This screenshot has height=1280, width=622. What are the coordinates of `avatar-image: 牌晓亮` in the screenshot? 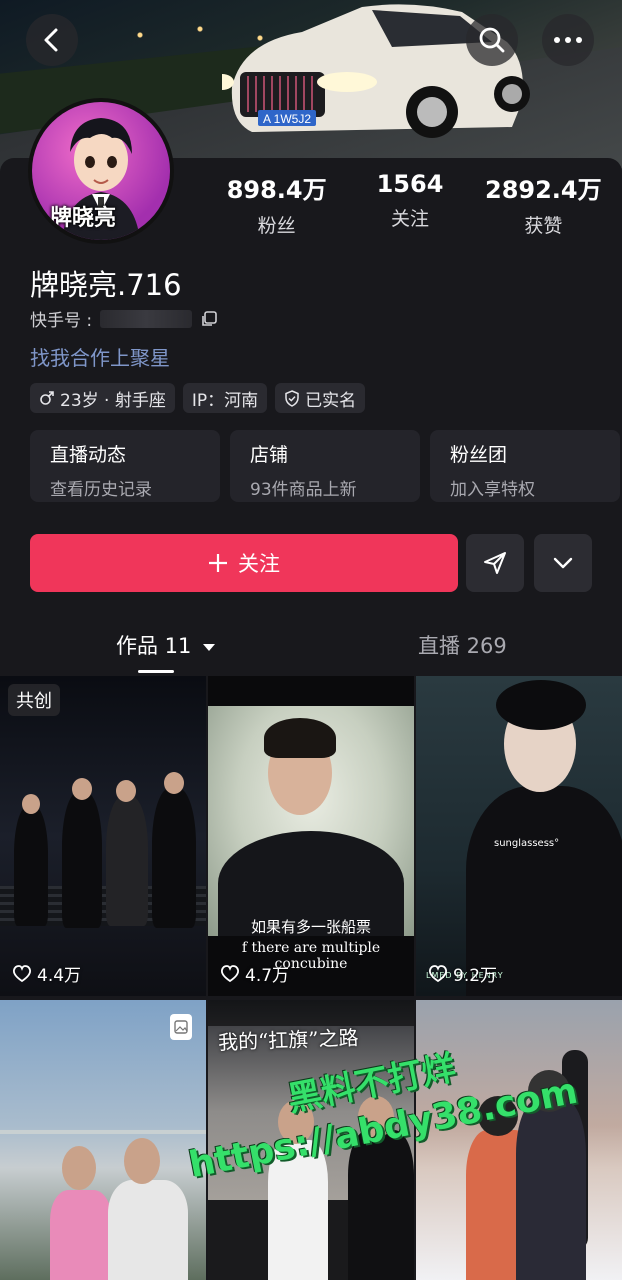 It's located at (101, 171).